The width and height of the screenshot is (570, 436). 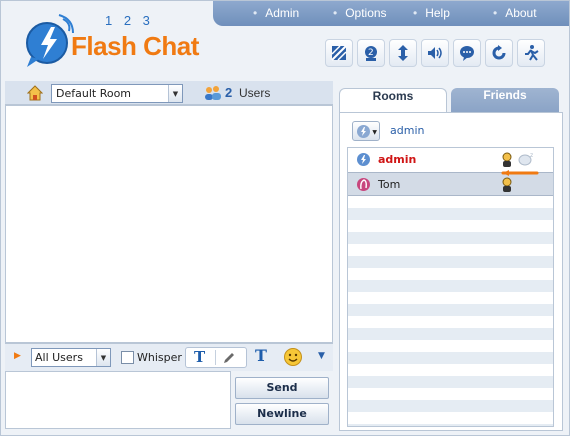 I want to click on tab-friends: Friends, so click(x=505, y=100).